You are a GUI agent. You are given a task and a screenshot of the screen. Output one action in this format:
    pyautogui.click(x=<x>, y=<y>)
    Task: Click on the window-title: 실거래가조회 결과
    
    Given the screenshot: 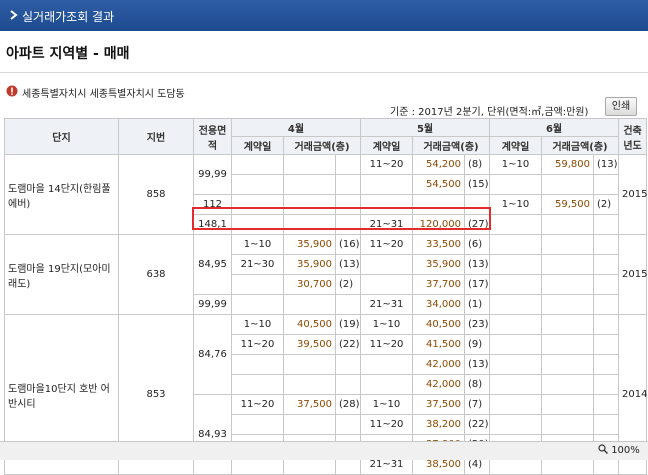 What is the action you would take?
    pyautogui.click(x=68, y=17)
    